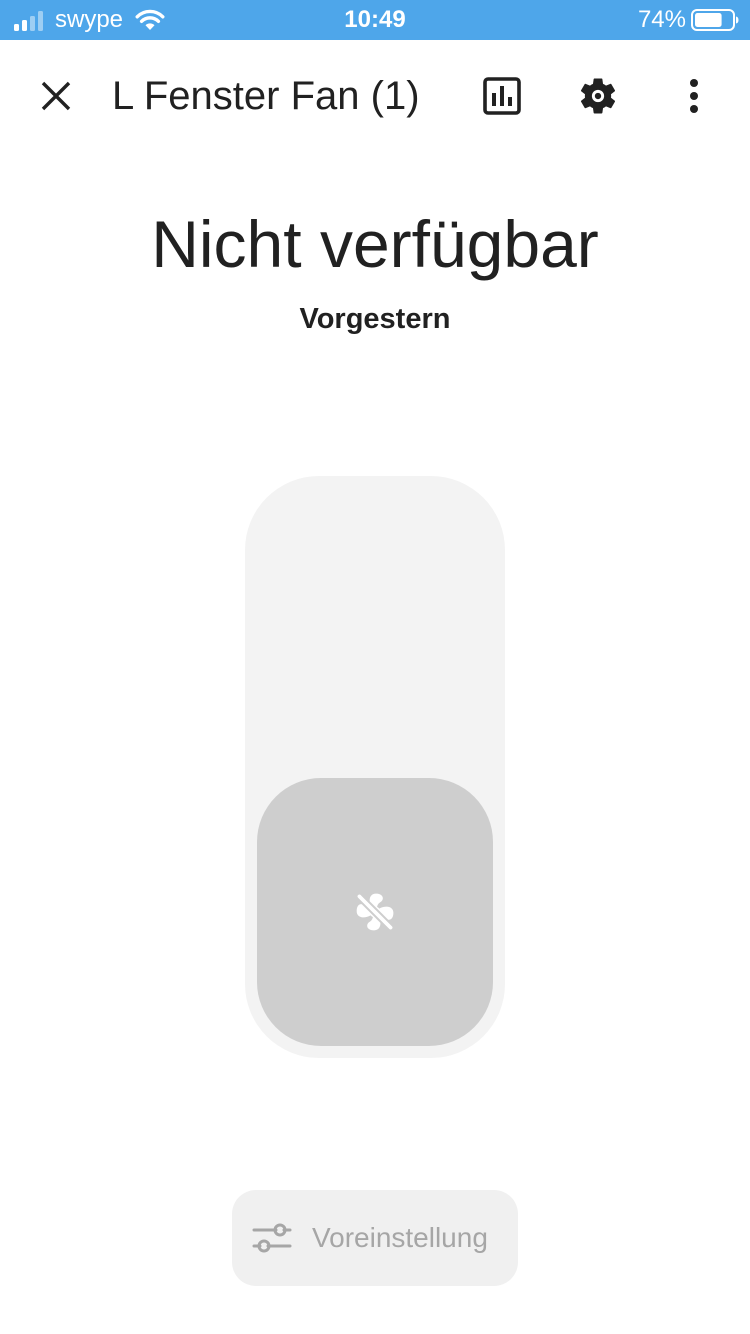 The width and height of the screenshot is (750, 1334). Describe the element at coordinates (375, 20) in the screenshot. I see `status-bar: swype 10:49 74%` at that location.